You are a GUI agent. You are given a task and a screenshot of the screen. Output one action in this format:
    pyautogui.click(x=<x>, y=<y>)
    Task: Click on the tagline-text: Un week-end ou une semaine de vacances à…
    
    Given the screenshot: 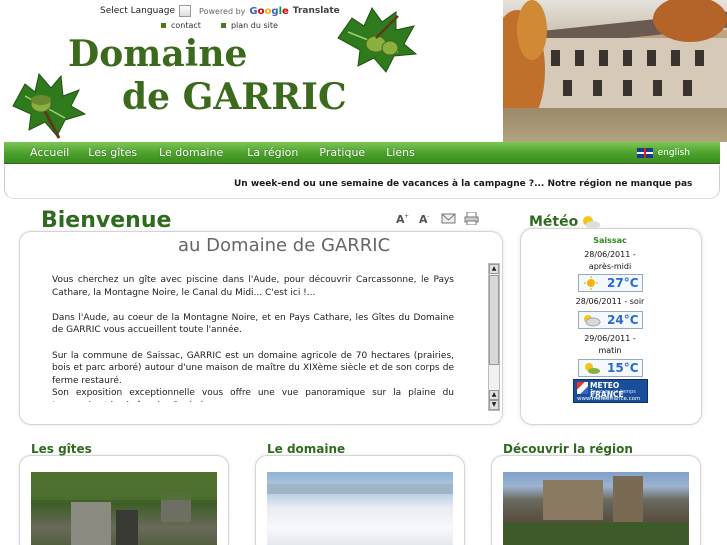 What is the action you would take?
    pyautogui.click(x=463, y=184)
    